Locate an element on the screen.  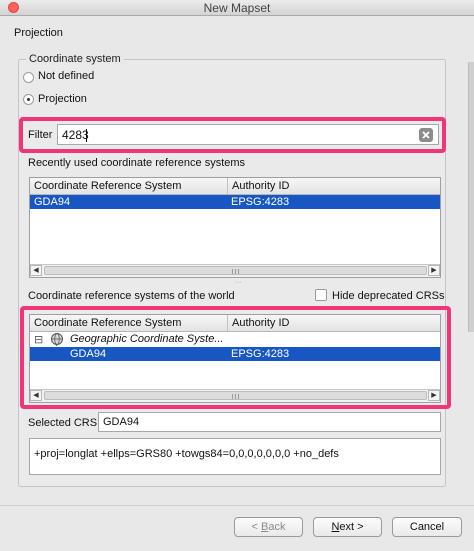
projection-radio is located at coordinates (28, 99).